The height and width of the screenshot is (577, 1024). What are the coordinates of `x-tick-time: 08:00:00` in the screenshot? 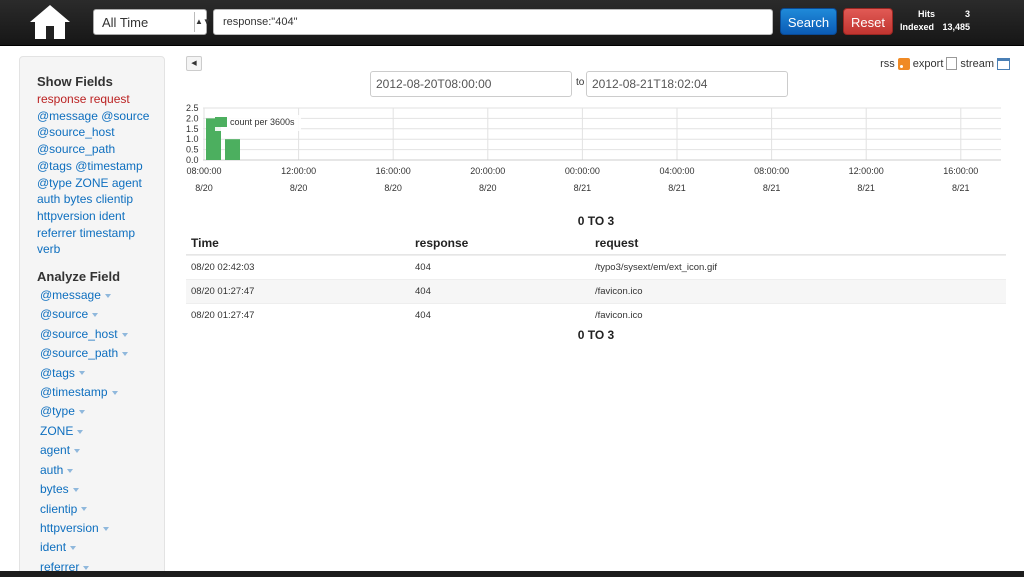 It's located at (203, 171).